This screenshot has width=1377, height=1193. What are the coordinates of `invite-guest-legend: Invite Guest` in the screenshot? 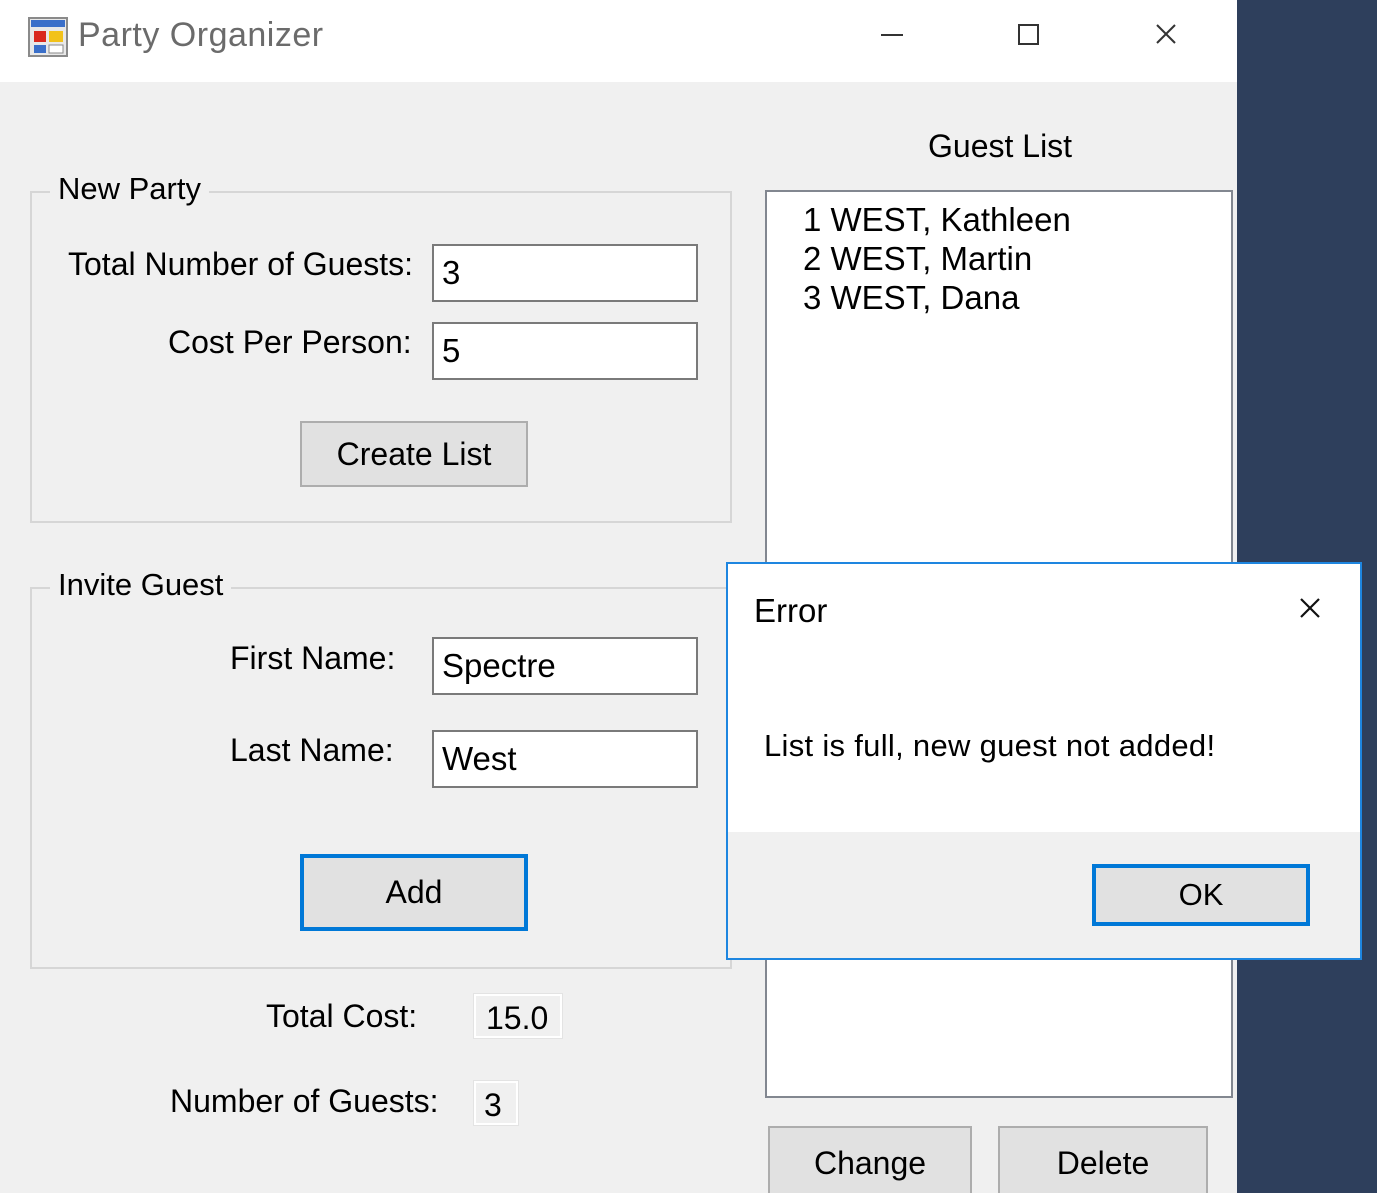 It's located at (141, 585).